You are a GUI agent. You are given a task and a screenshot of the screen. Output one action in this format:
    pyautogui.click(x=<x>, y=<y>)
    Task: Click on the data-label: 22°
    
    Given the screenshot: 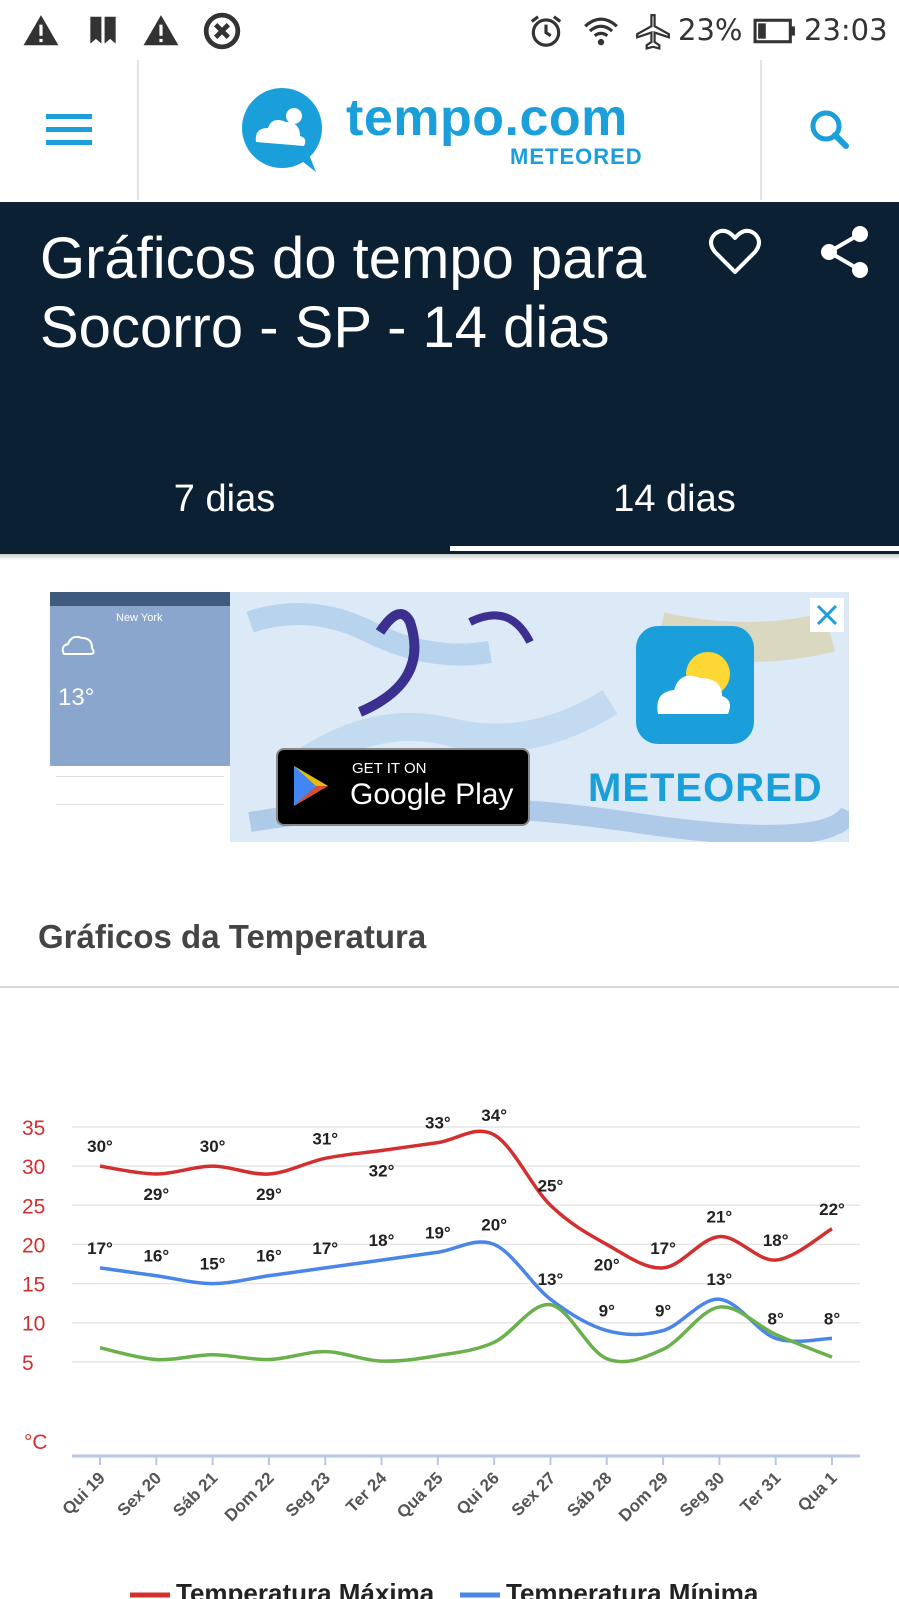 What is the action you would take?
    pyautogui.click(x=832, y=1209)
    